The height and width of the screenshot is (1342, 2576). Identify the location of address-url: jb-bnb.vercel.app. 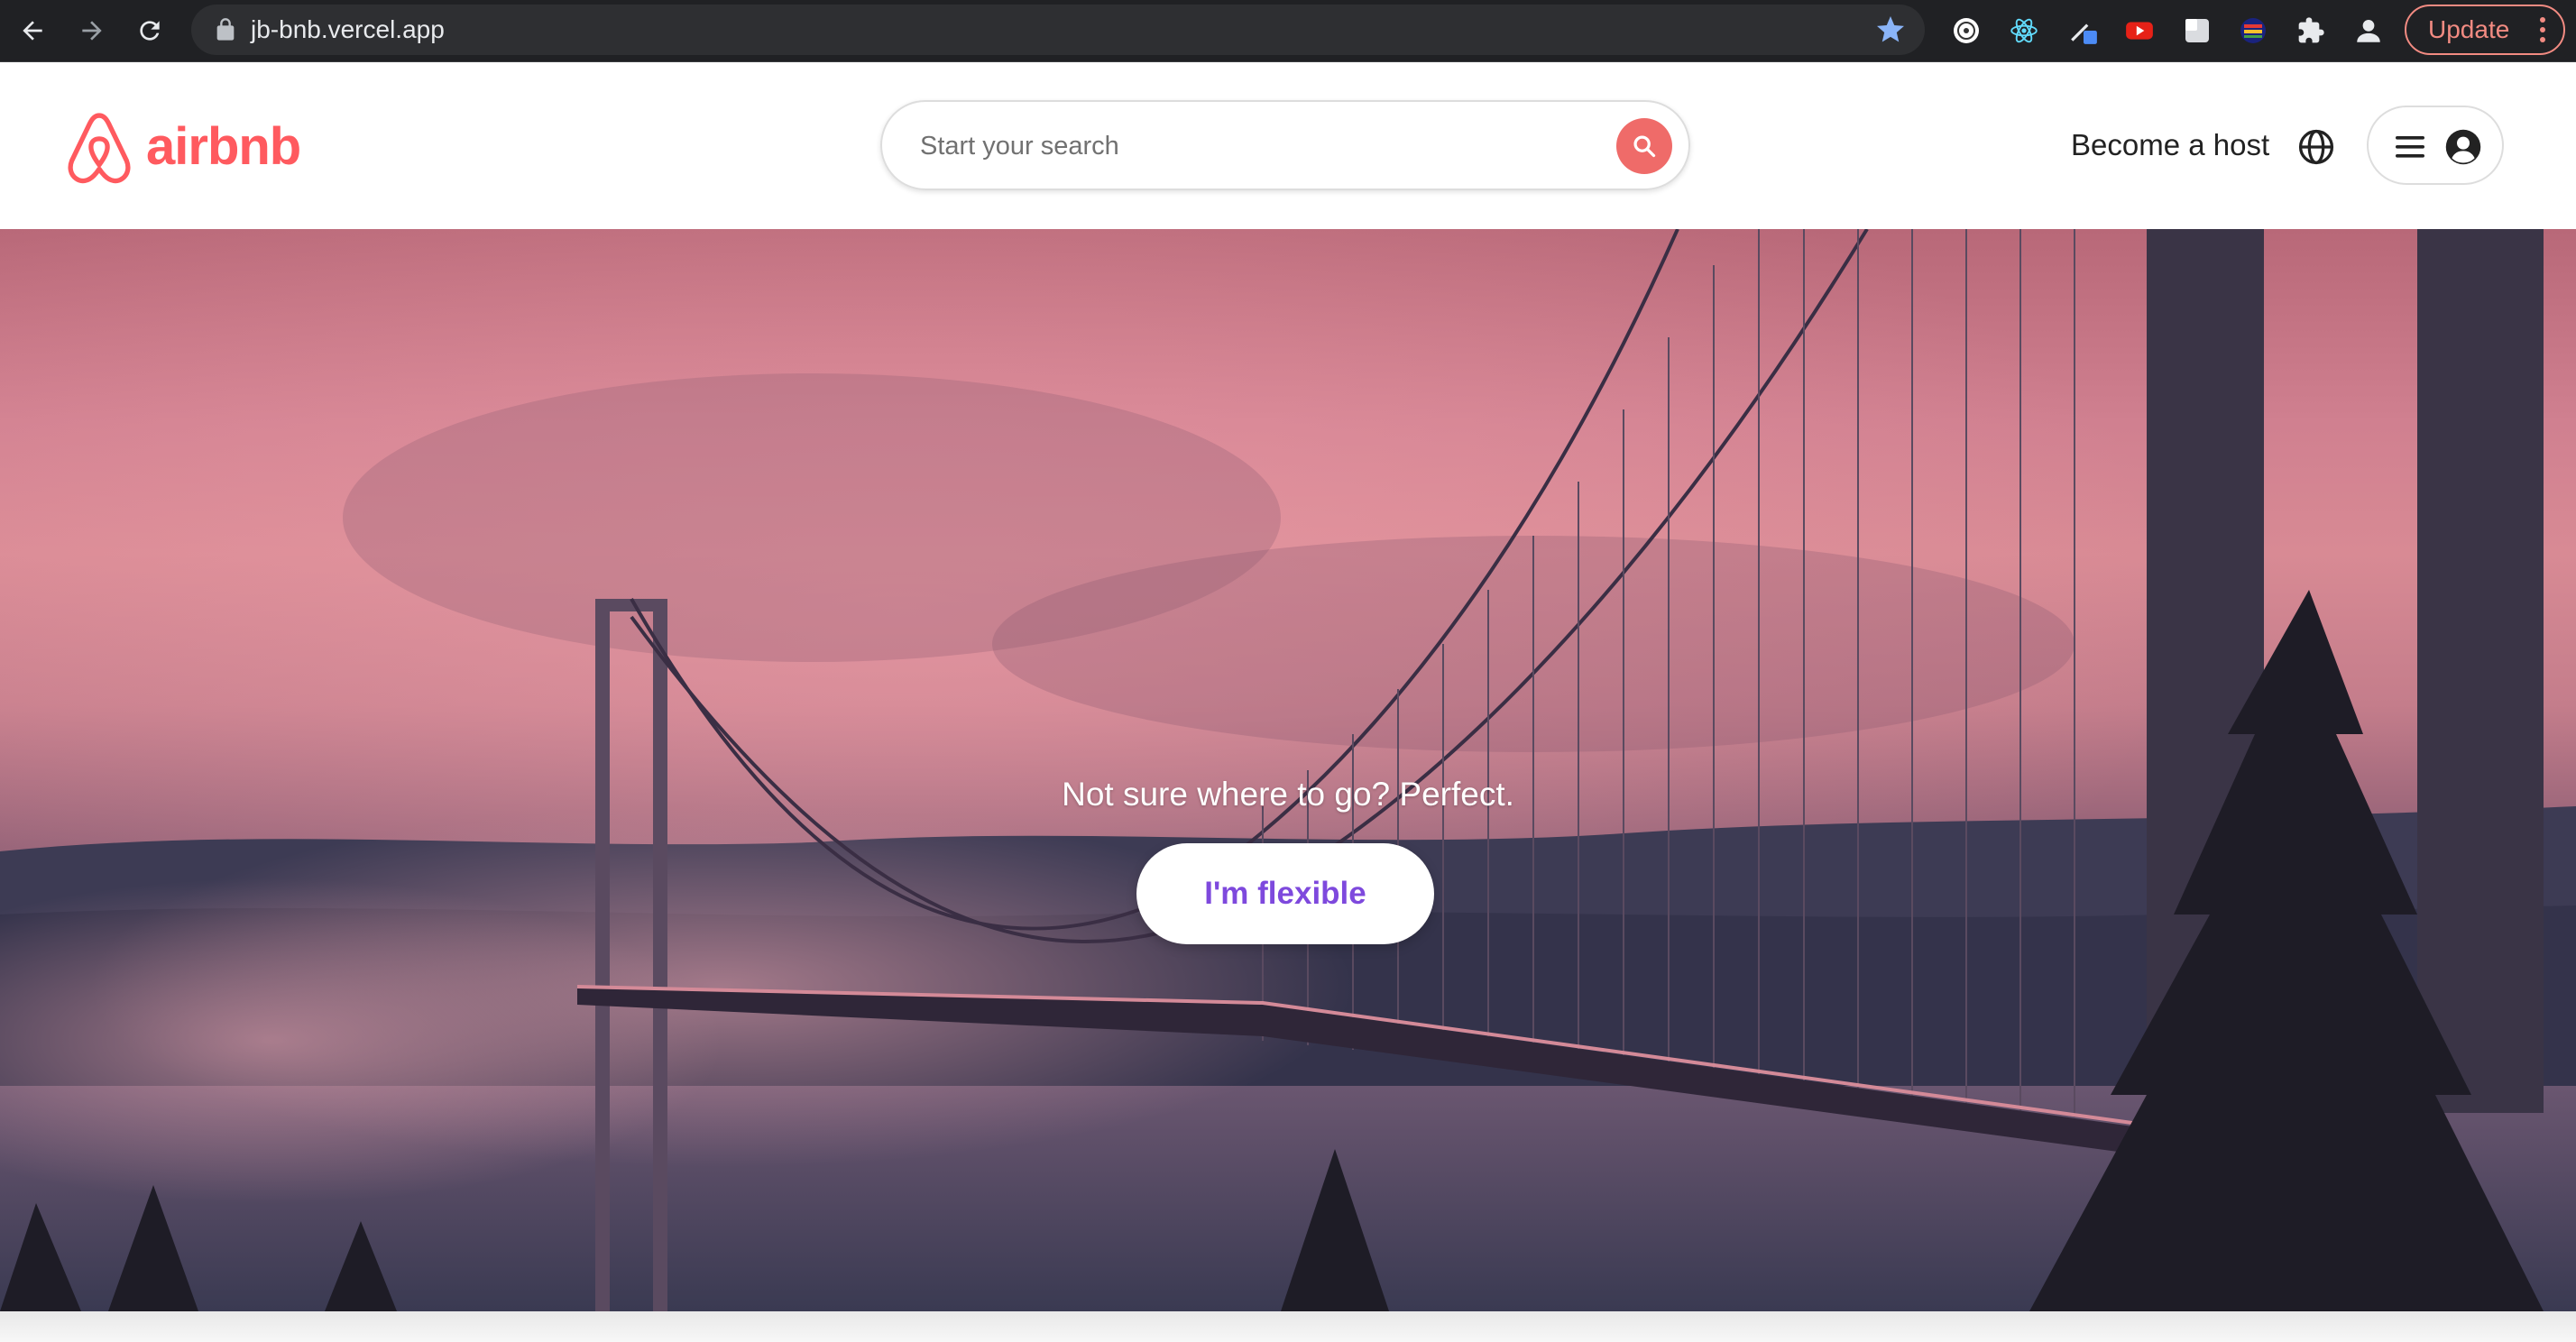
(348, 29).